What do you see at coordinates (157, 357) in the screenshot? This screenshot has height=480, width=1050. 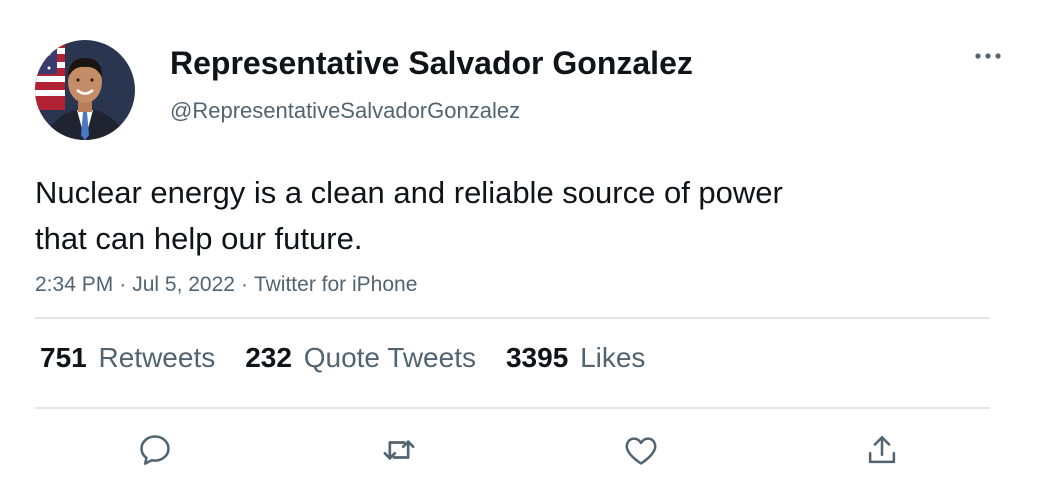 I see `retweets-label: Retweets` at bounding box center [157, 357].